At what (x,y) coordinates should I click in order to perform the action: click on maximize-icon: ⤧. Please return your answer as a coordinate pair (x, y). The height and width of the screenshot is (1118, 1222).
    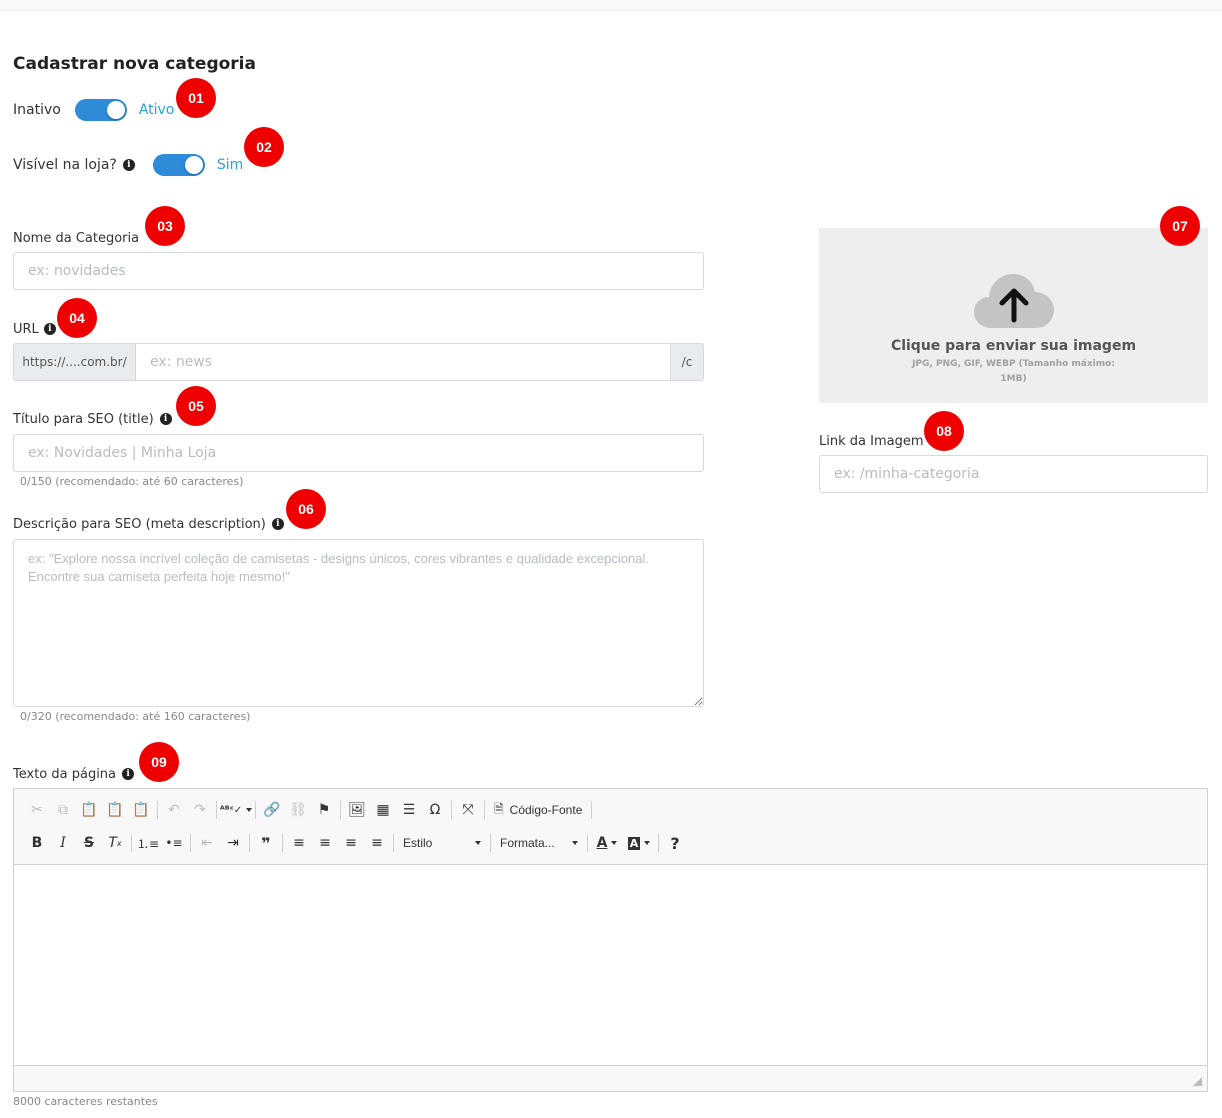
    Looking at the image, I should click on (468, 810).